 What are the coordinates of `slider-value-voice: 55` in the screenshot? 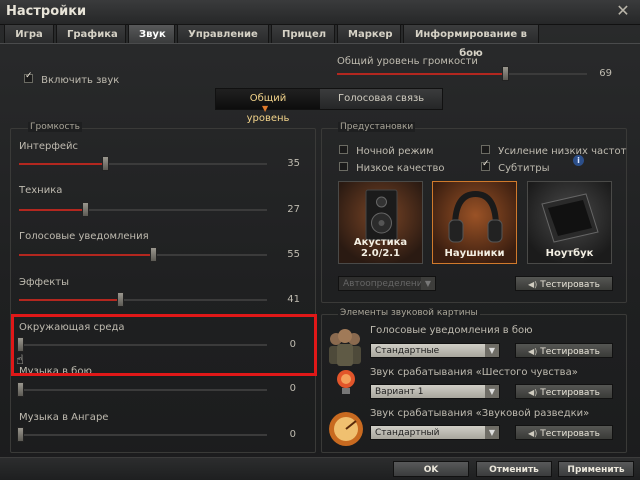 It's located at (293, 254).